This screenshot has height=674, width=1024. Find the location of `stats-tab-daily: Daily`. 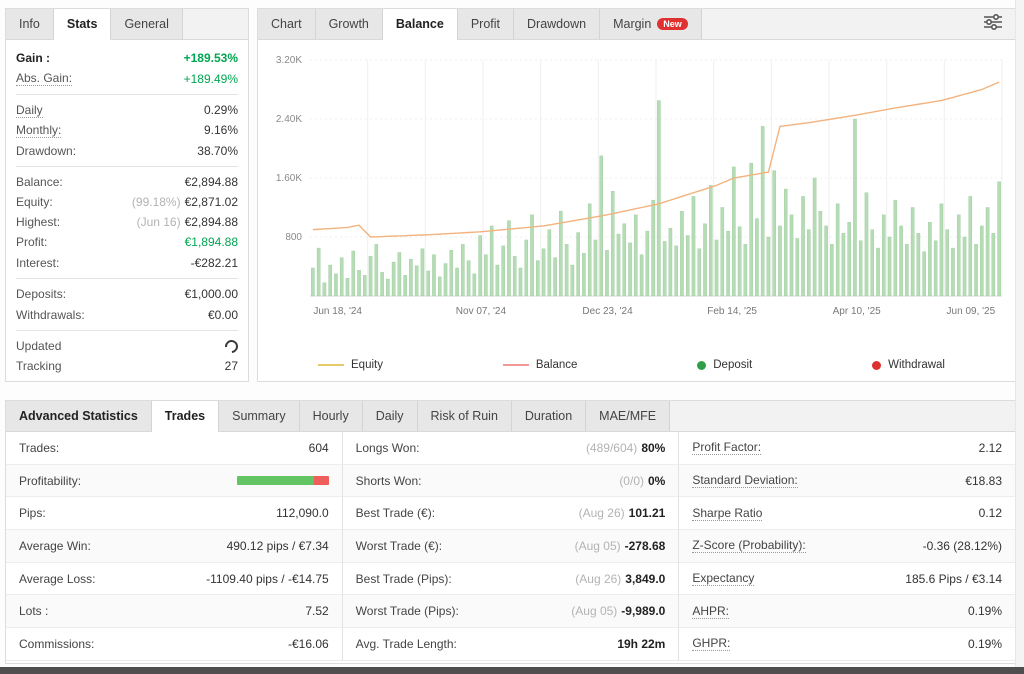

stats-tab-daily: Daily is located at coordinates (390, 416).